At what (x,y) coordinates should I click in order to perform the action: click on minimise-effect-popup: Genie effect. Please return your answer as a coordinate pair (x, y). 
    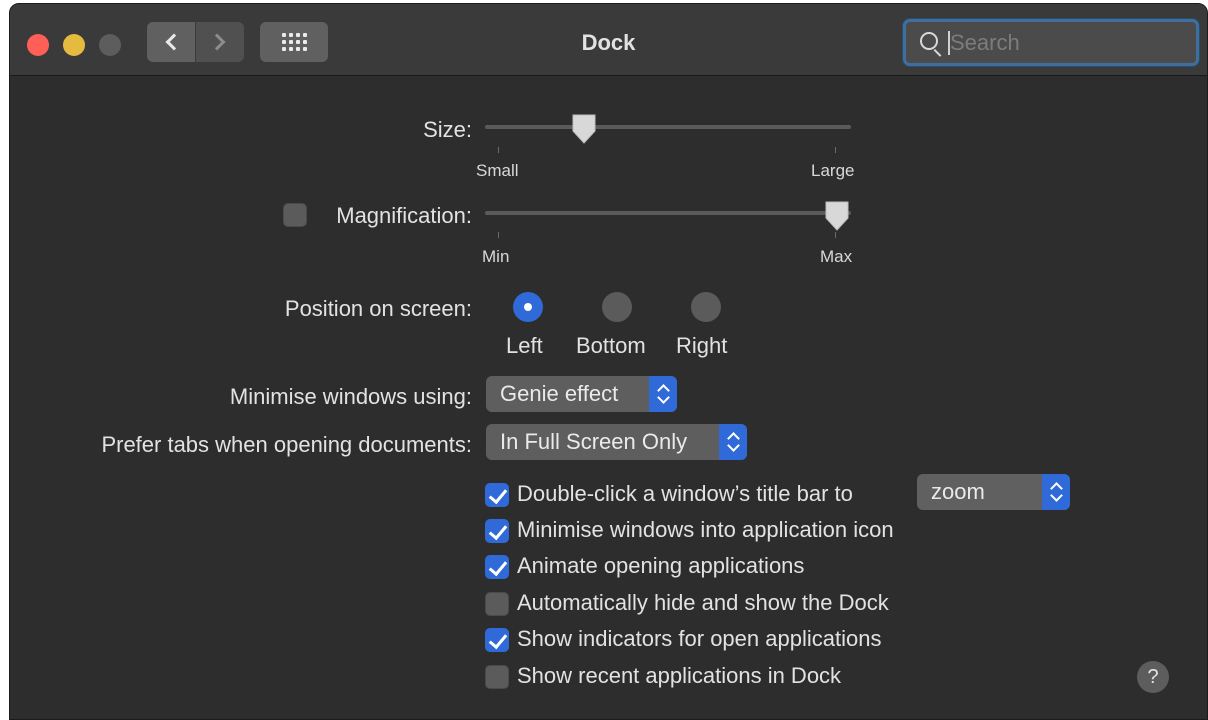
    Looking at the image, I should click on (581, 394).